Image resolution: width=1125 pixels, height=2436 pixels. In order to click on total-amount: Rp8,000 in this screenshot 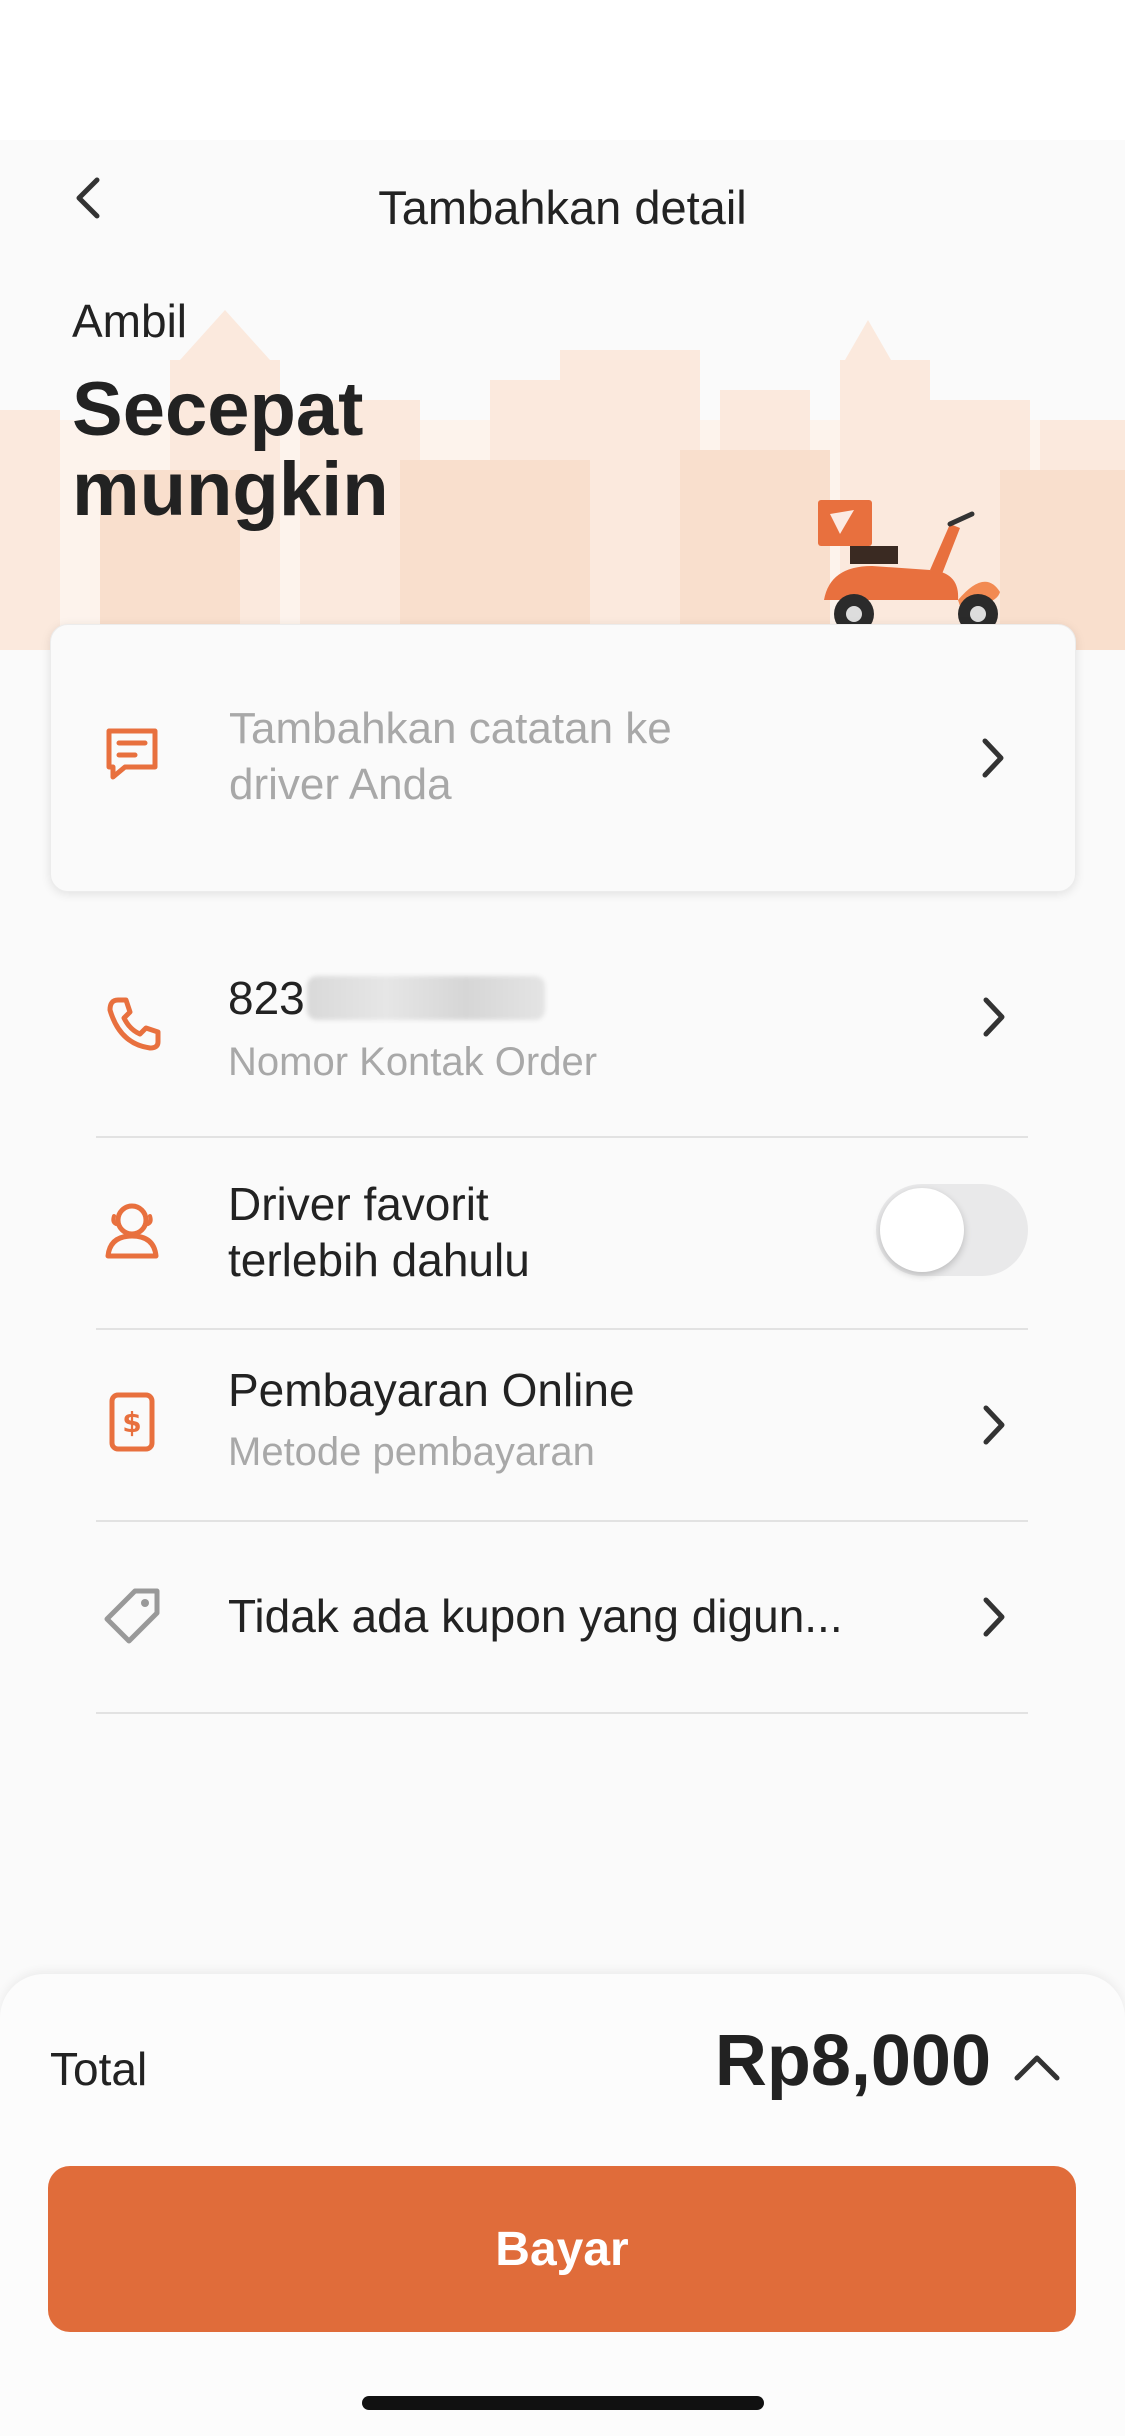, I will do `click(852, 2061)`.